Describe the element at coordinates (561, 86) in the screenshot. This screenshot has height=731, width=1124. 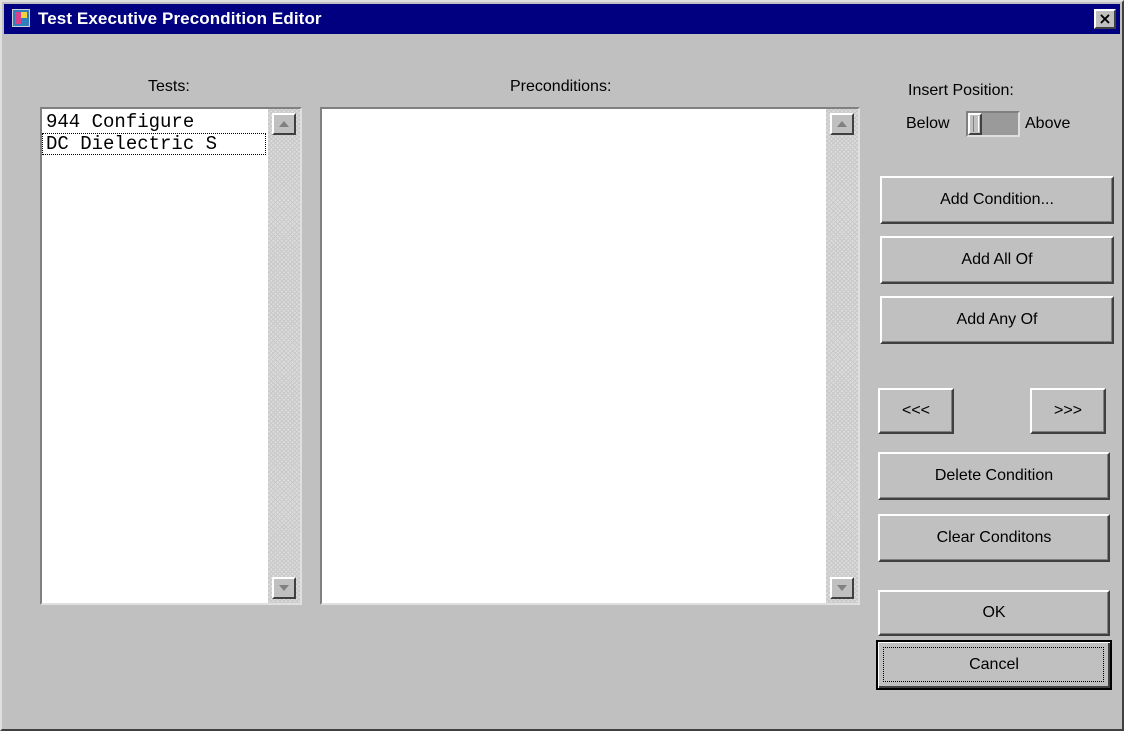
I see `preconditions-label: Preconditions:` at that location.